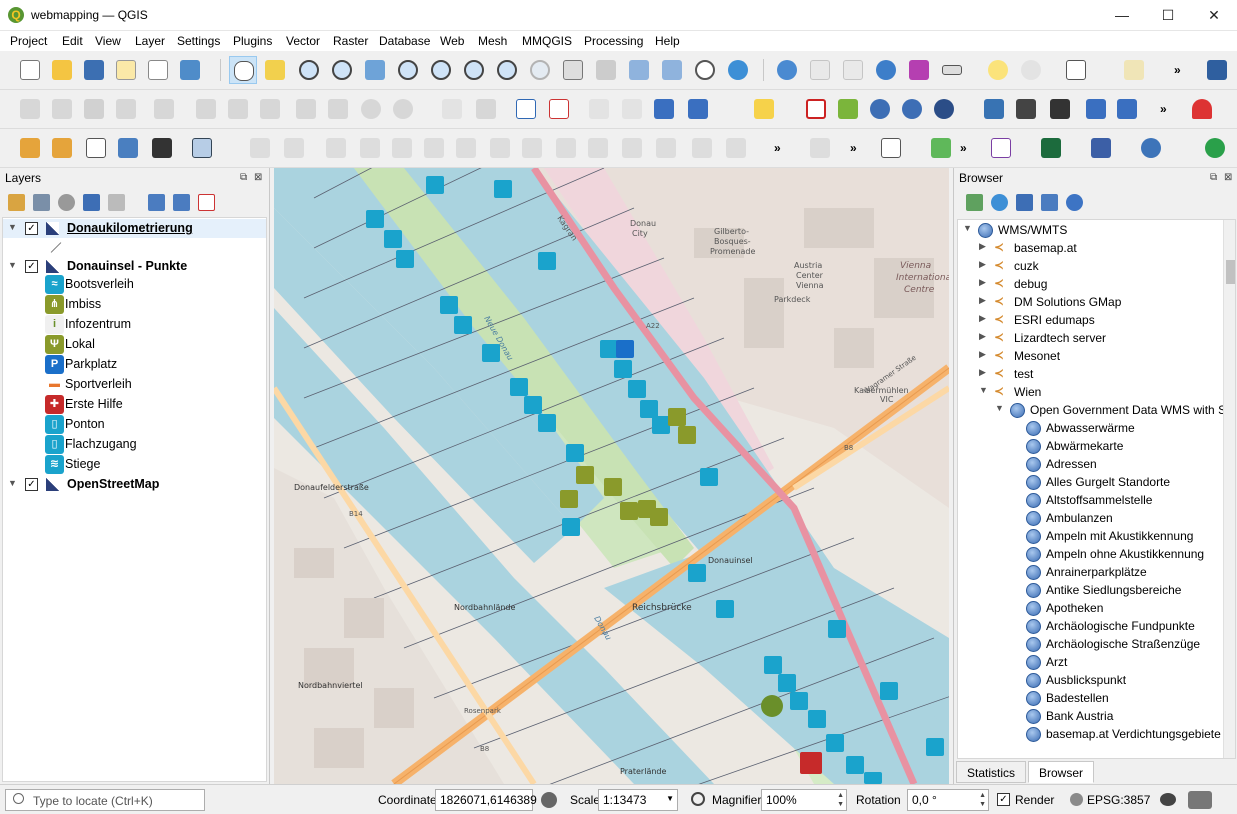 Image resolution: width=1237 pixels, height=814 pixels. Describe the element at coordinates (974, 202) in the screenshot. I see `add-selected-layers-icon` at that location.